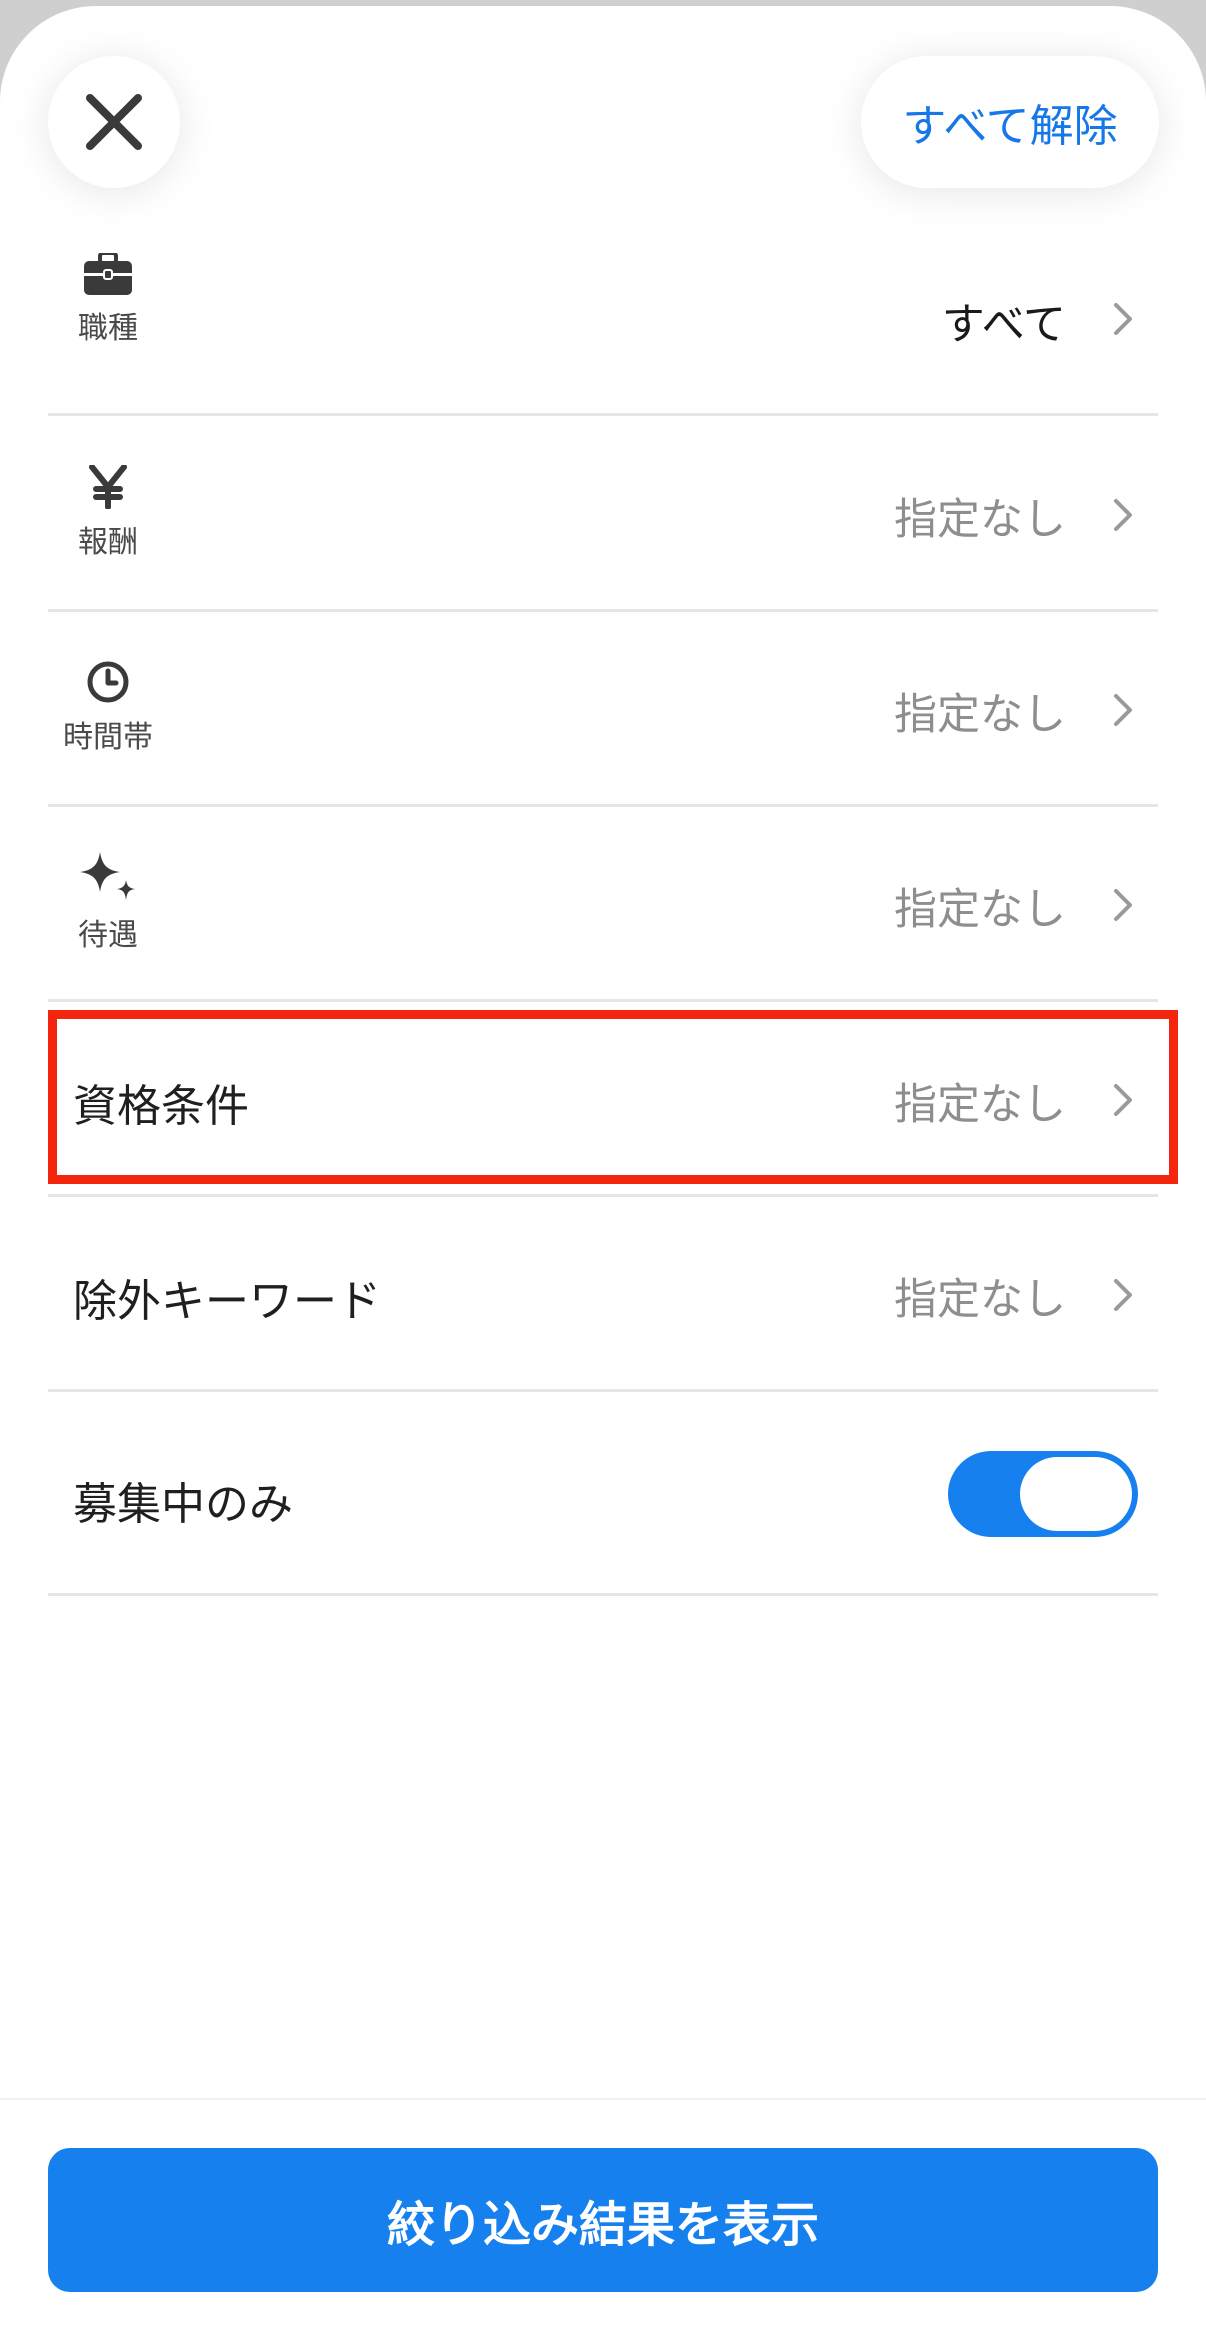 The width and height of the screenshot is (1206, 2327). I want to click on filter-label-benefits: 待遇, so click(108, 935).